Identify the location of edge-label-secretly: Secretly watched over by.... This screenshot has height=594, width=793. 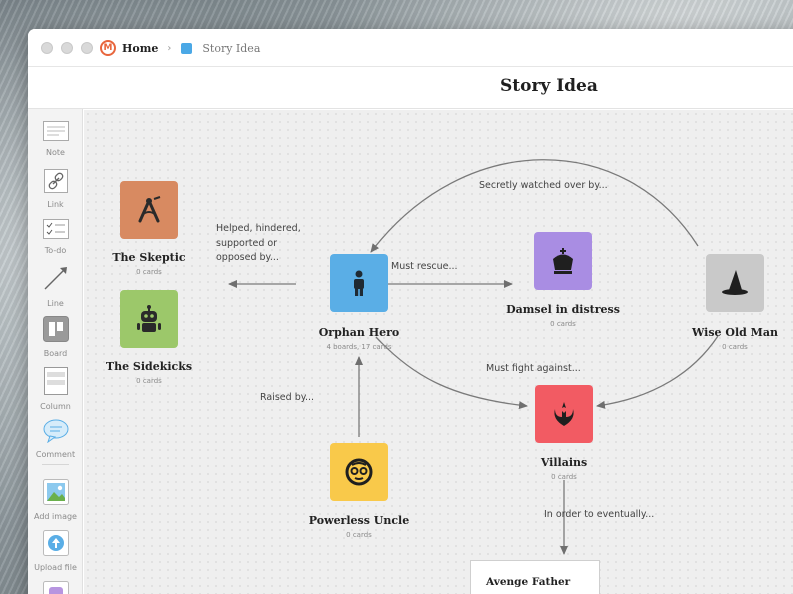
(543, 186).